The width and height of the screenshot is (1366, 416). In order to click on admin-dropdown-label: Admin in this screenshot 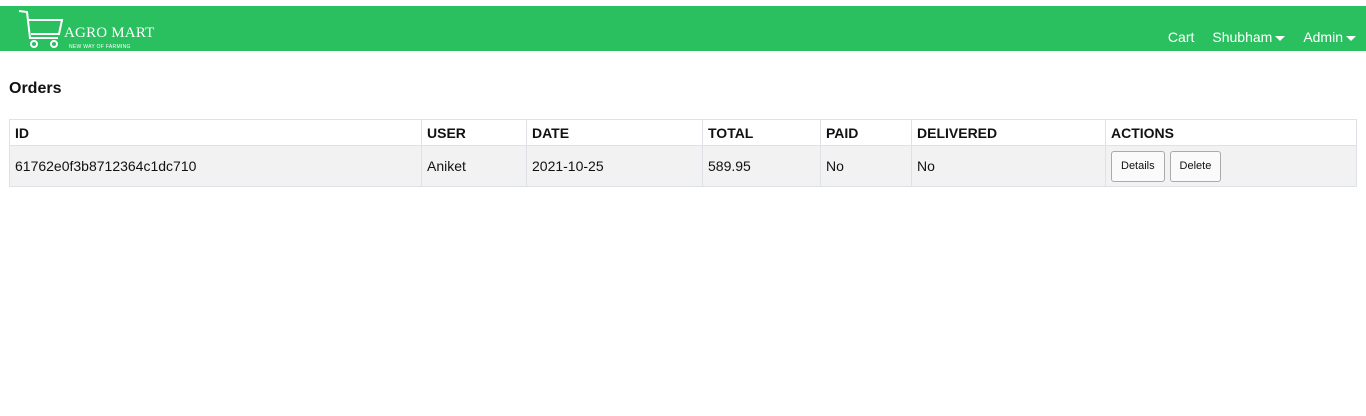, I will do `click(1323, 37)`.